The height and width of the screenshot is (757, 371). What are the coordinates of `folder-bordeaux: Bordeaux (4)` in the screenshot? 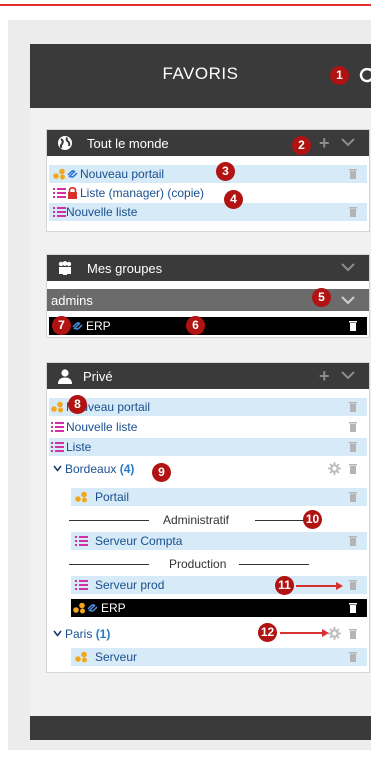 It's located at (208, 469).